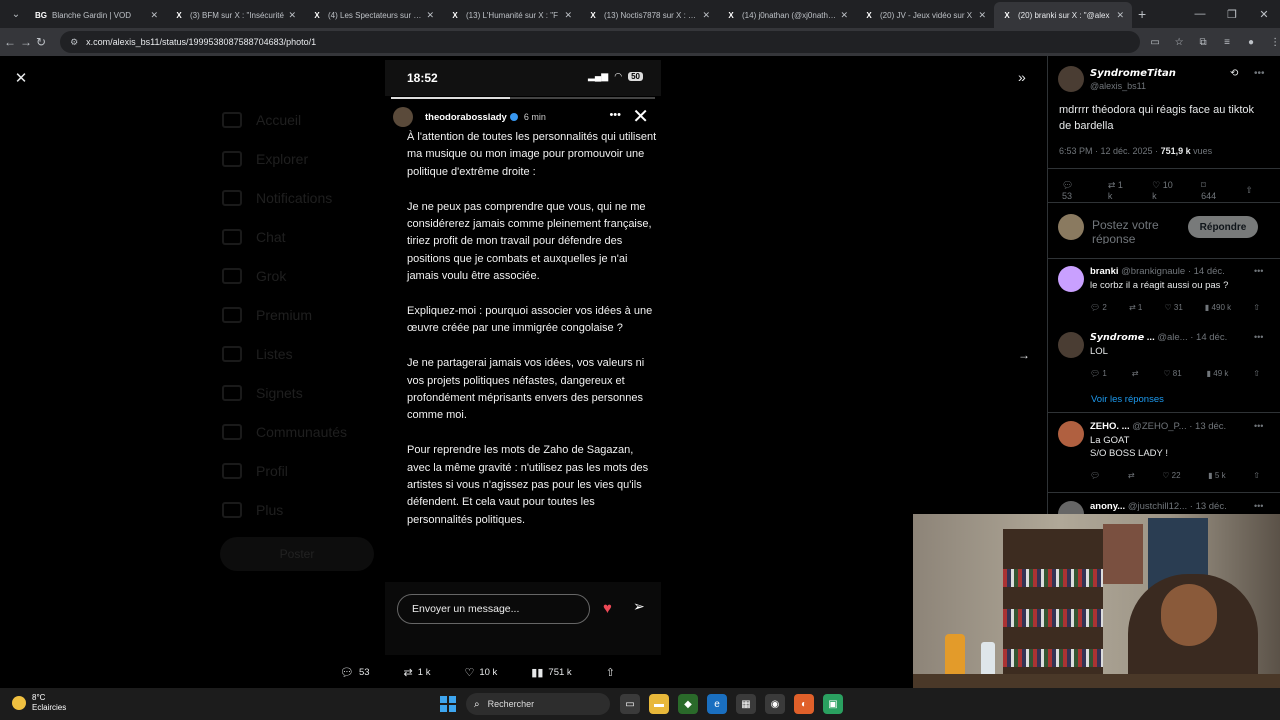  What do you see at coordinates (1173, 307) in the screenshot?
I see `like-action: ♡ 31` at bounding box center [1173, 307].